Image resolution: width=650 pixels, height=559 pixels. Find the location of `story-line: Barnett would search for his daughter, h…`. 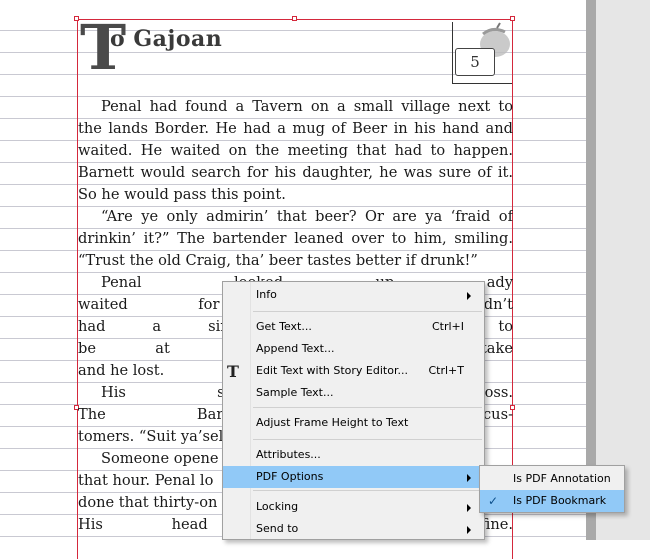

story-line: Barnett would search for his daughter, h… is located at coordinates (295, 172).